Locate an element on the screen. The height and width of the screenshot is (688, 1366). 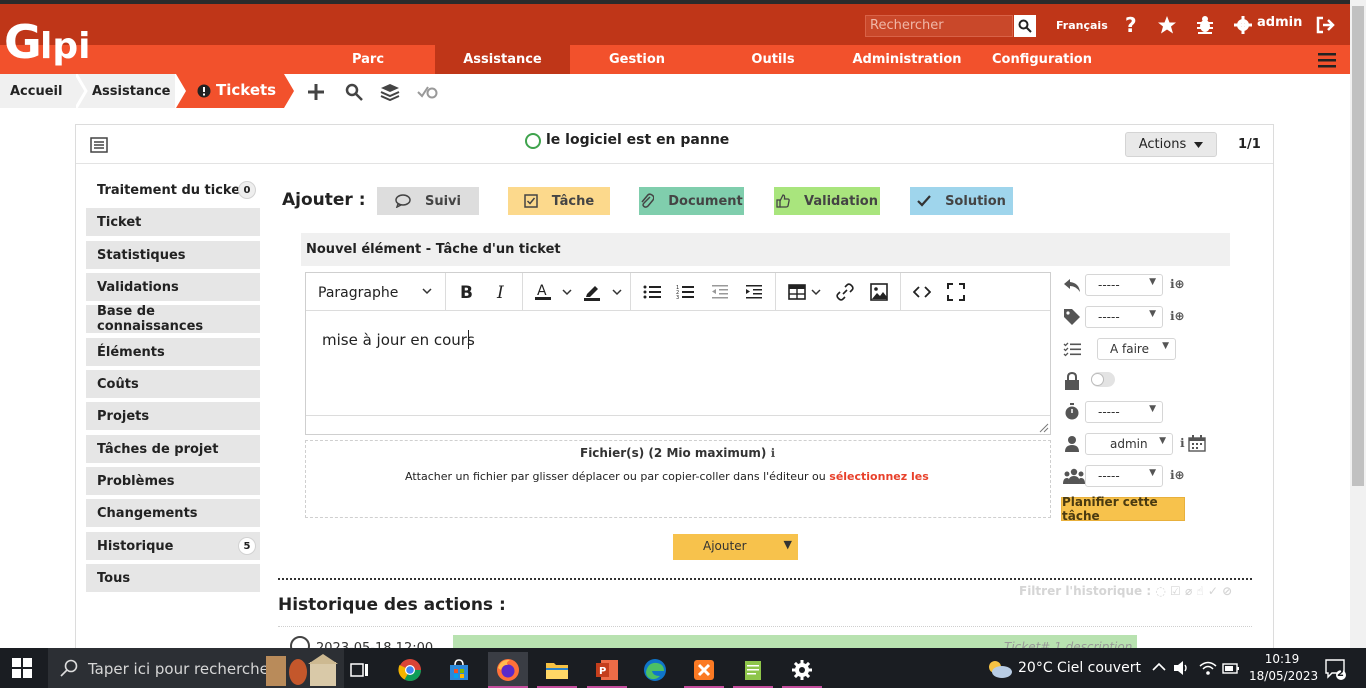
user-select: admin ▼ is located at coordinates (1129, 444).